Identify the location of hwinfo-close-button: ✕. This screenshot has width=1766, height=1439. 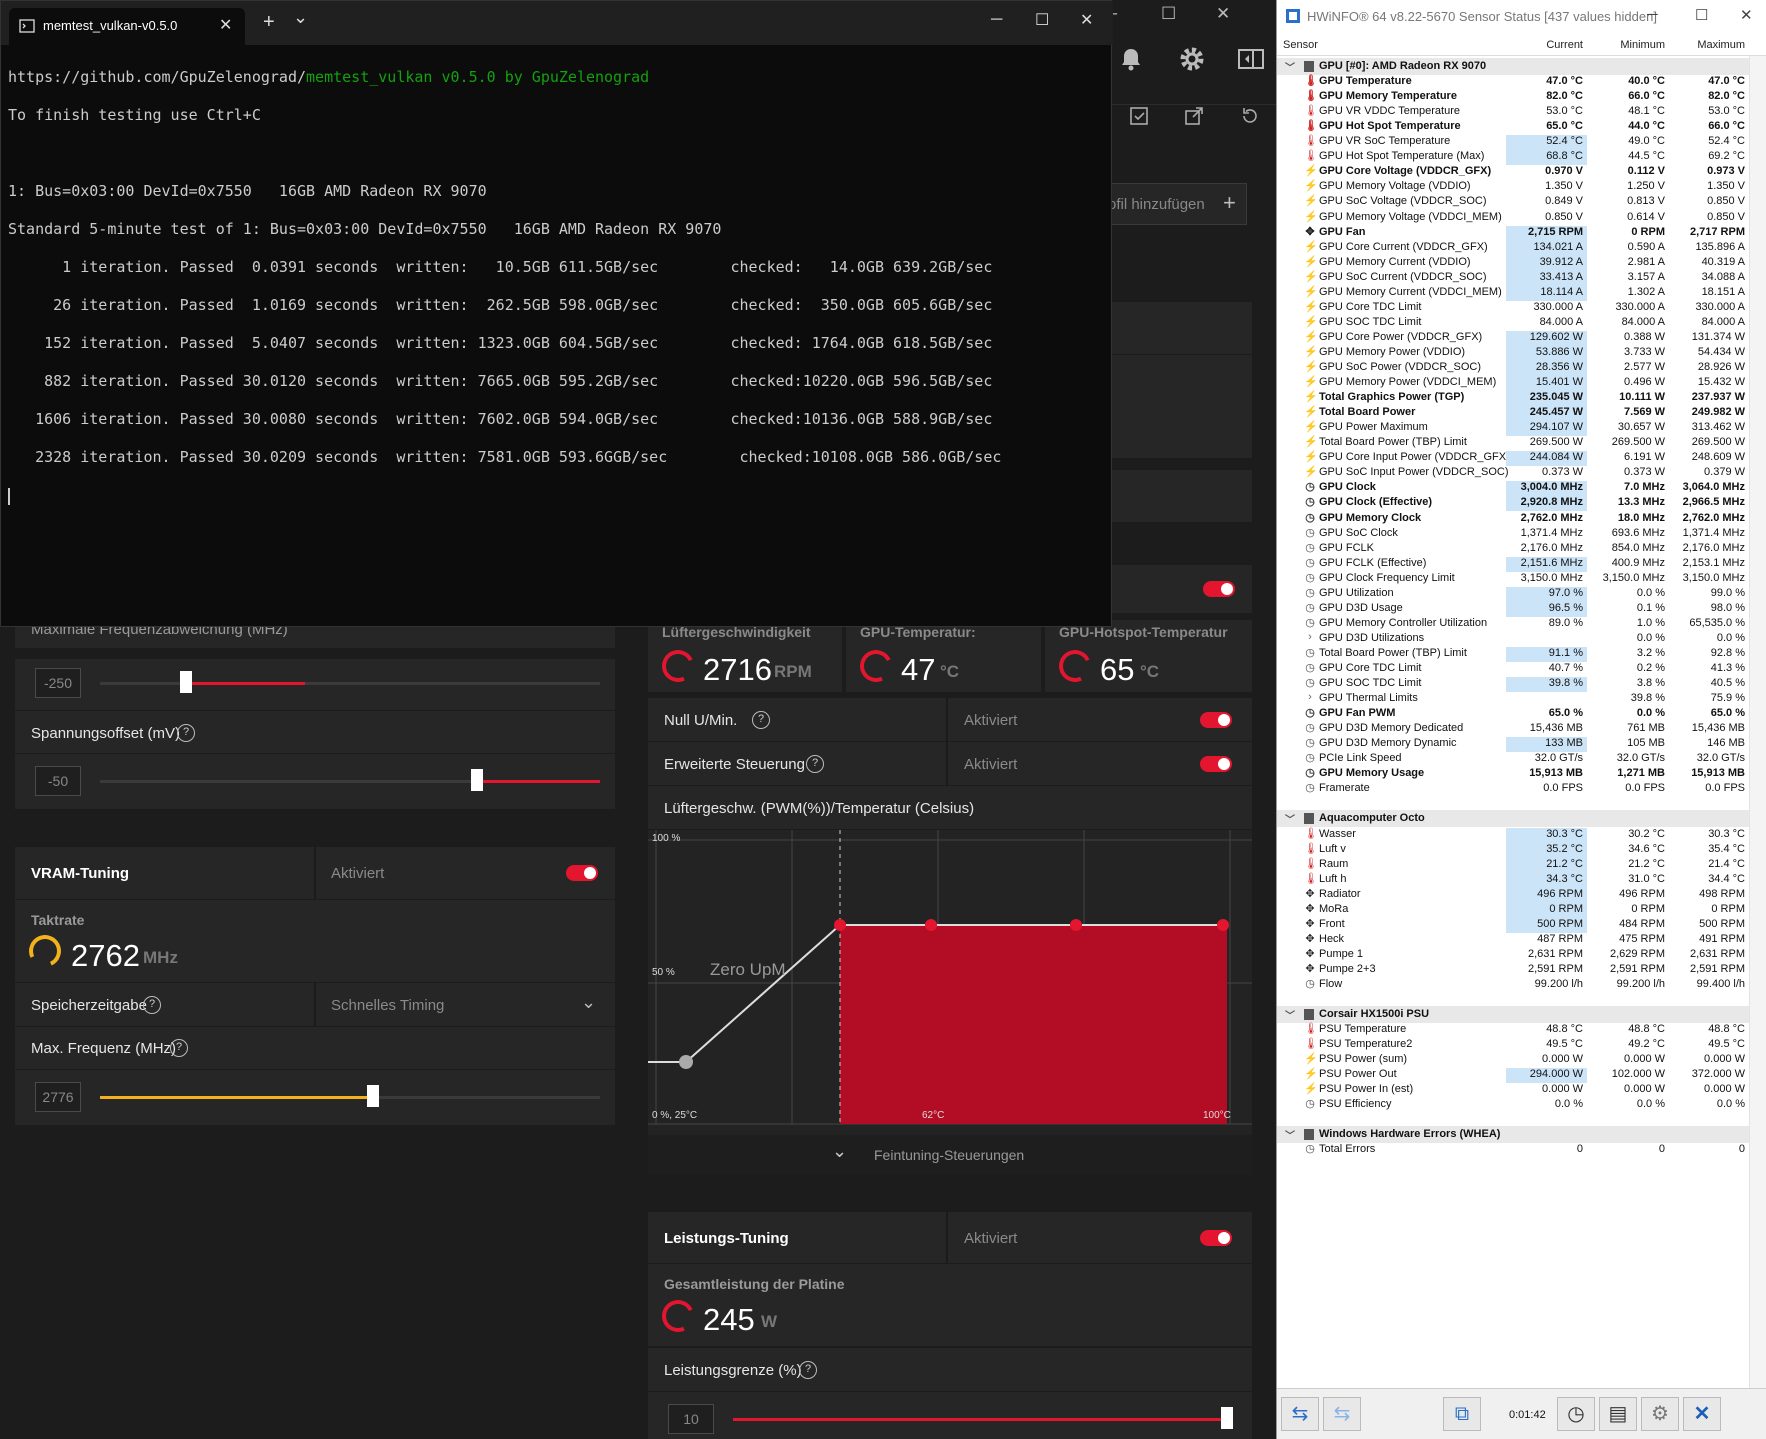
(1746, 15).